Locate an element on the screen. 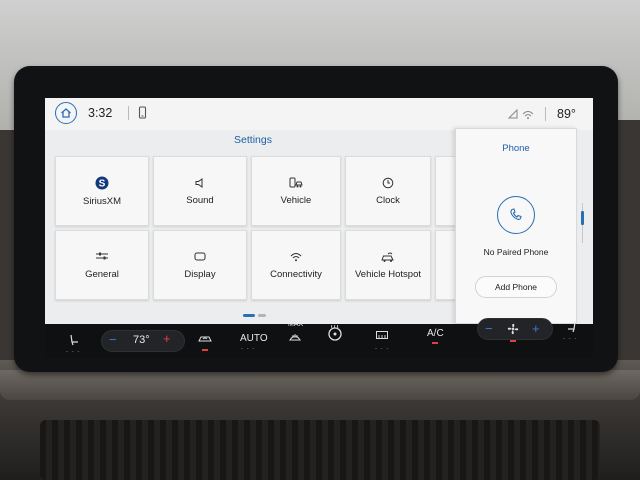 The image size is (640, 480). phone-handset-icon is located at coordinates (516, 214).